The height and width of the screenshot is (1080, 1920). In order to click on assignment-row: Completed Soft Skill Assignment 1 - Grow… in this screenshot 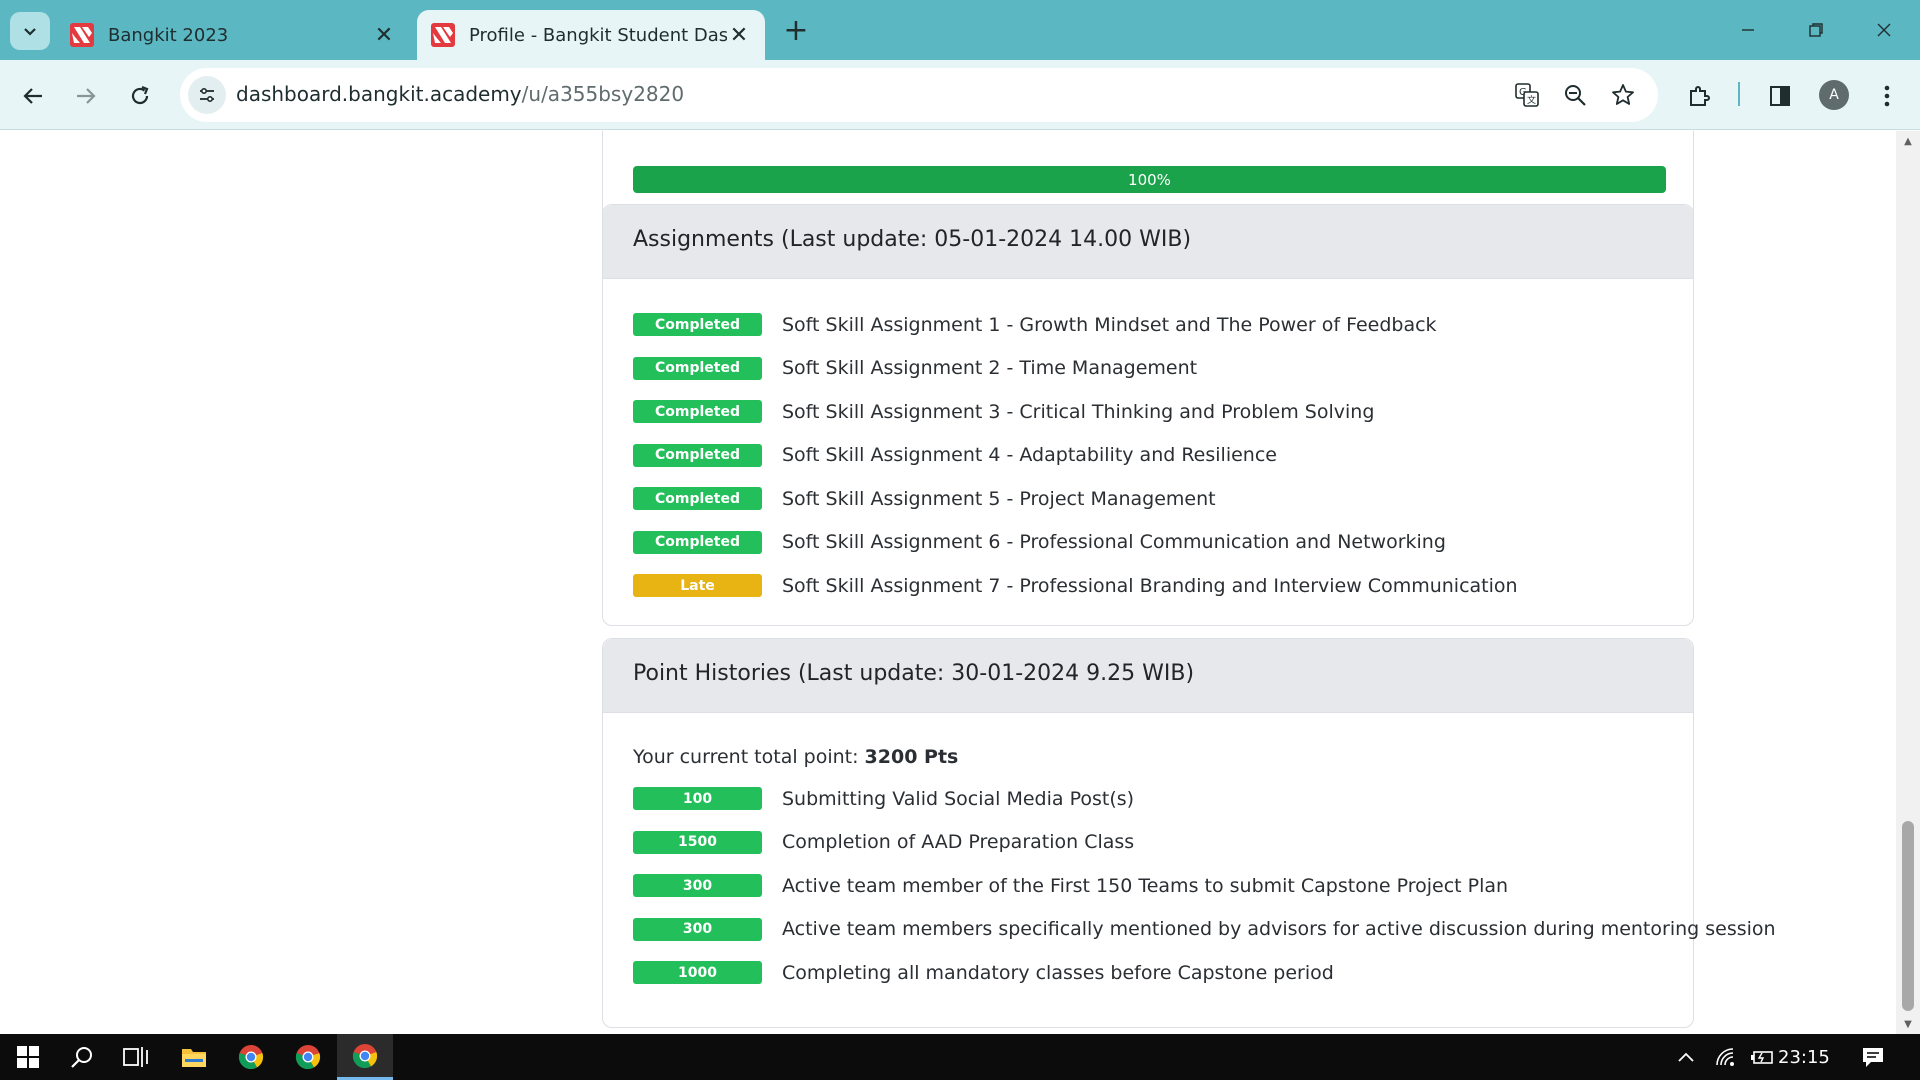, I will do `click(1148, 325)`.